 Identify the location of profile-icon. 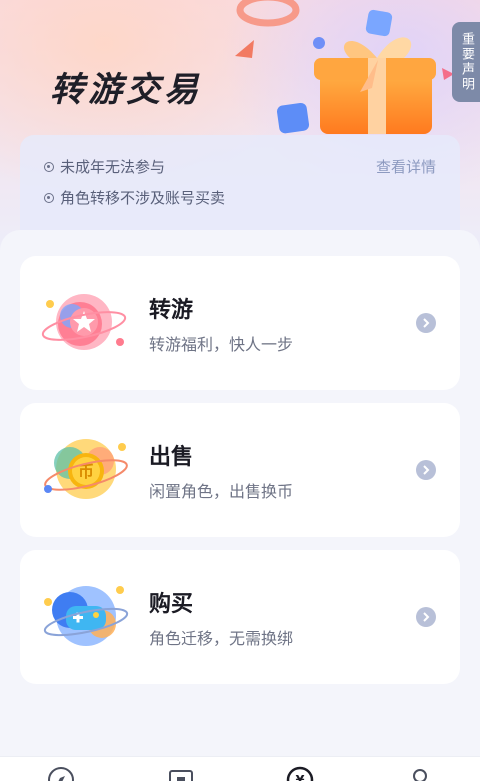
(420, 773).